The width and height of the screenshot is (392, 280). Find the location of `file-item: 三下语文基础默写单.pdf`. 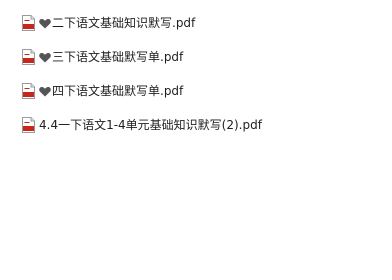

file-item: 三下语文基础默写单.pdf is located at coordinates (202, 57).